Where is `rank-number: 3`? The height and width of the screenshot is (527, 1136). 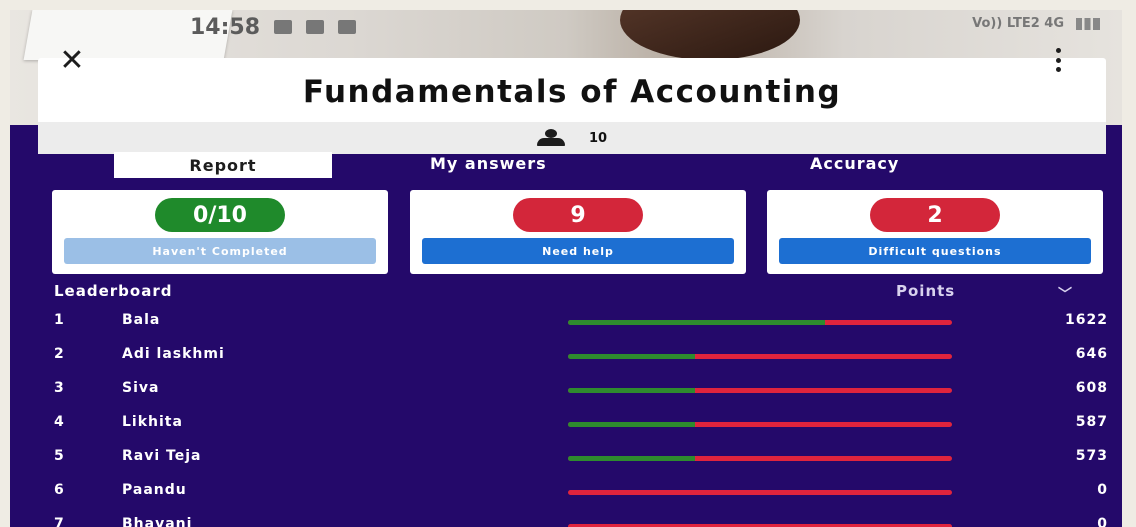 rank-number: 3 is located at coordinates (59, 388).